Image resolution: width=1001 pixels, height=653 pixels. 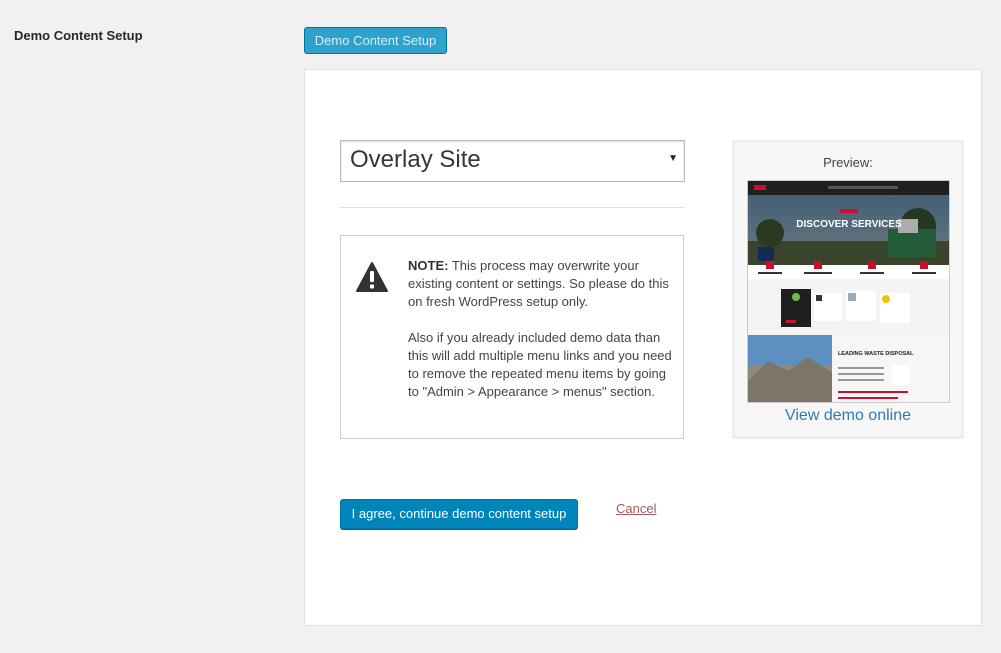 I want to click on preview-section-text: LEADING WASTE DISPOSAL, so click(x=876, y=354).